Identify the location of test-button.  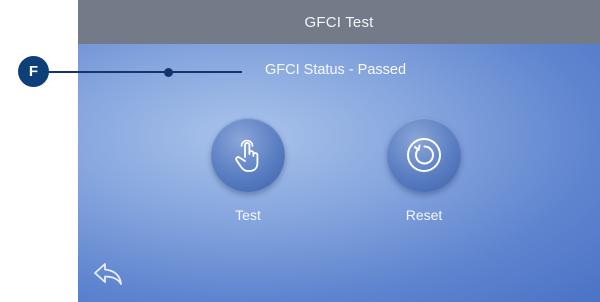
(248, 155).